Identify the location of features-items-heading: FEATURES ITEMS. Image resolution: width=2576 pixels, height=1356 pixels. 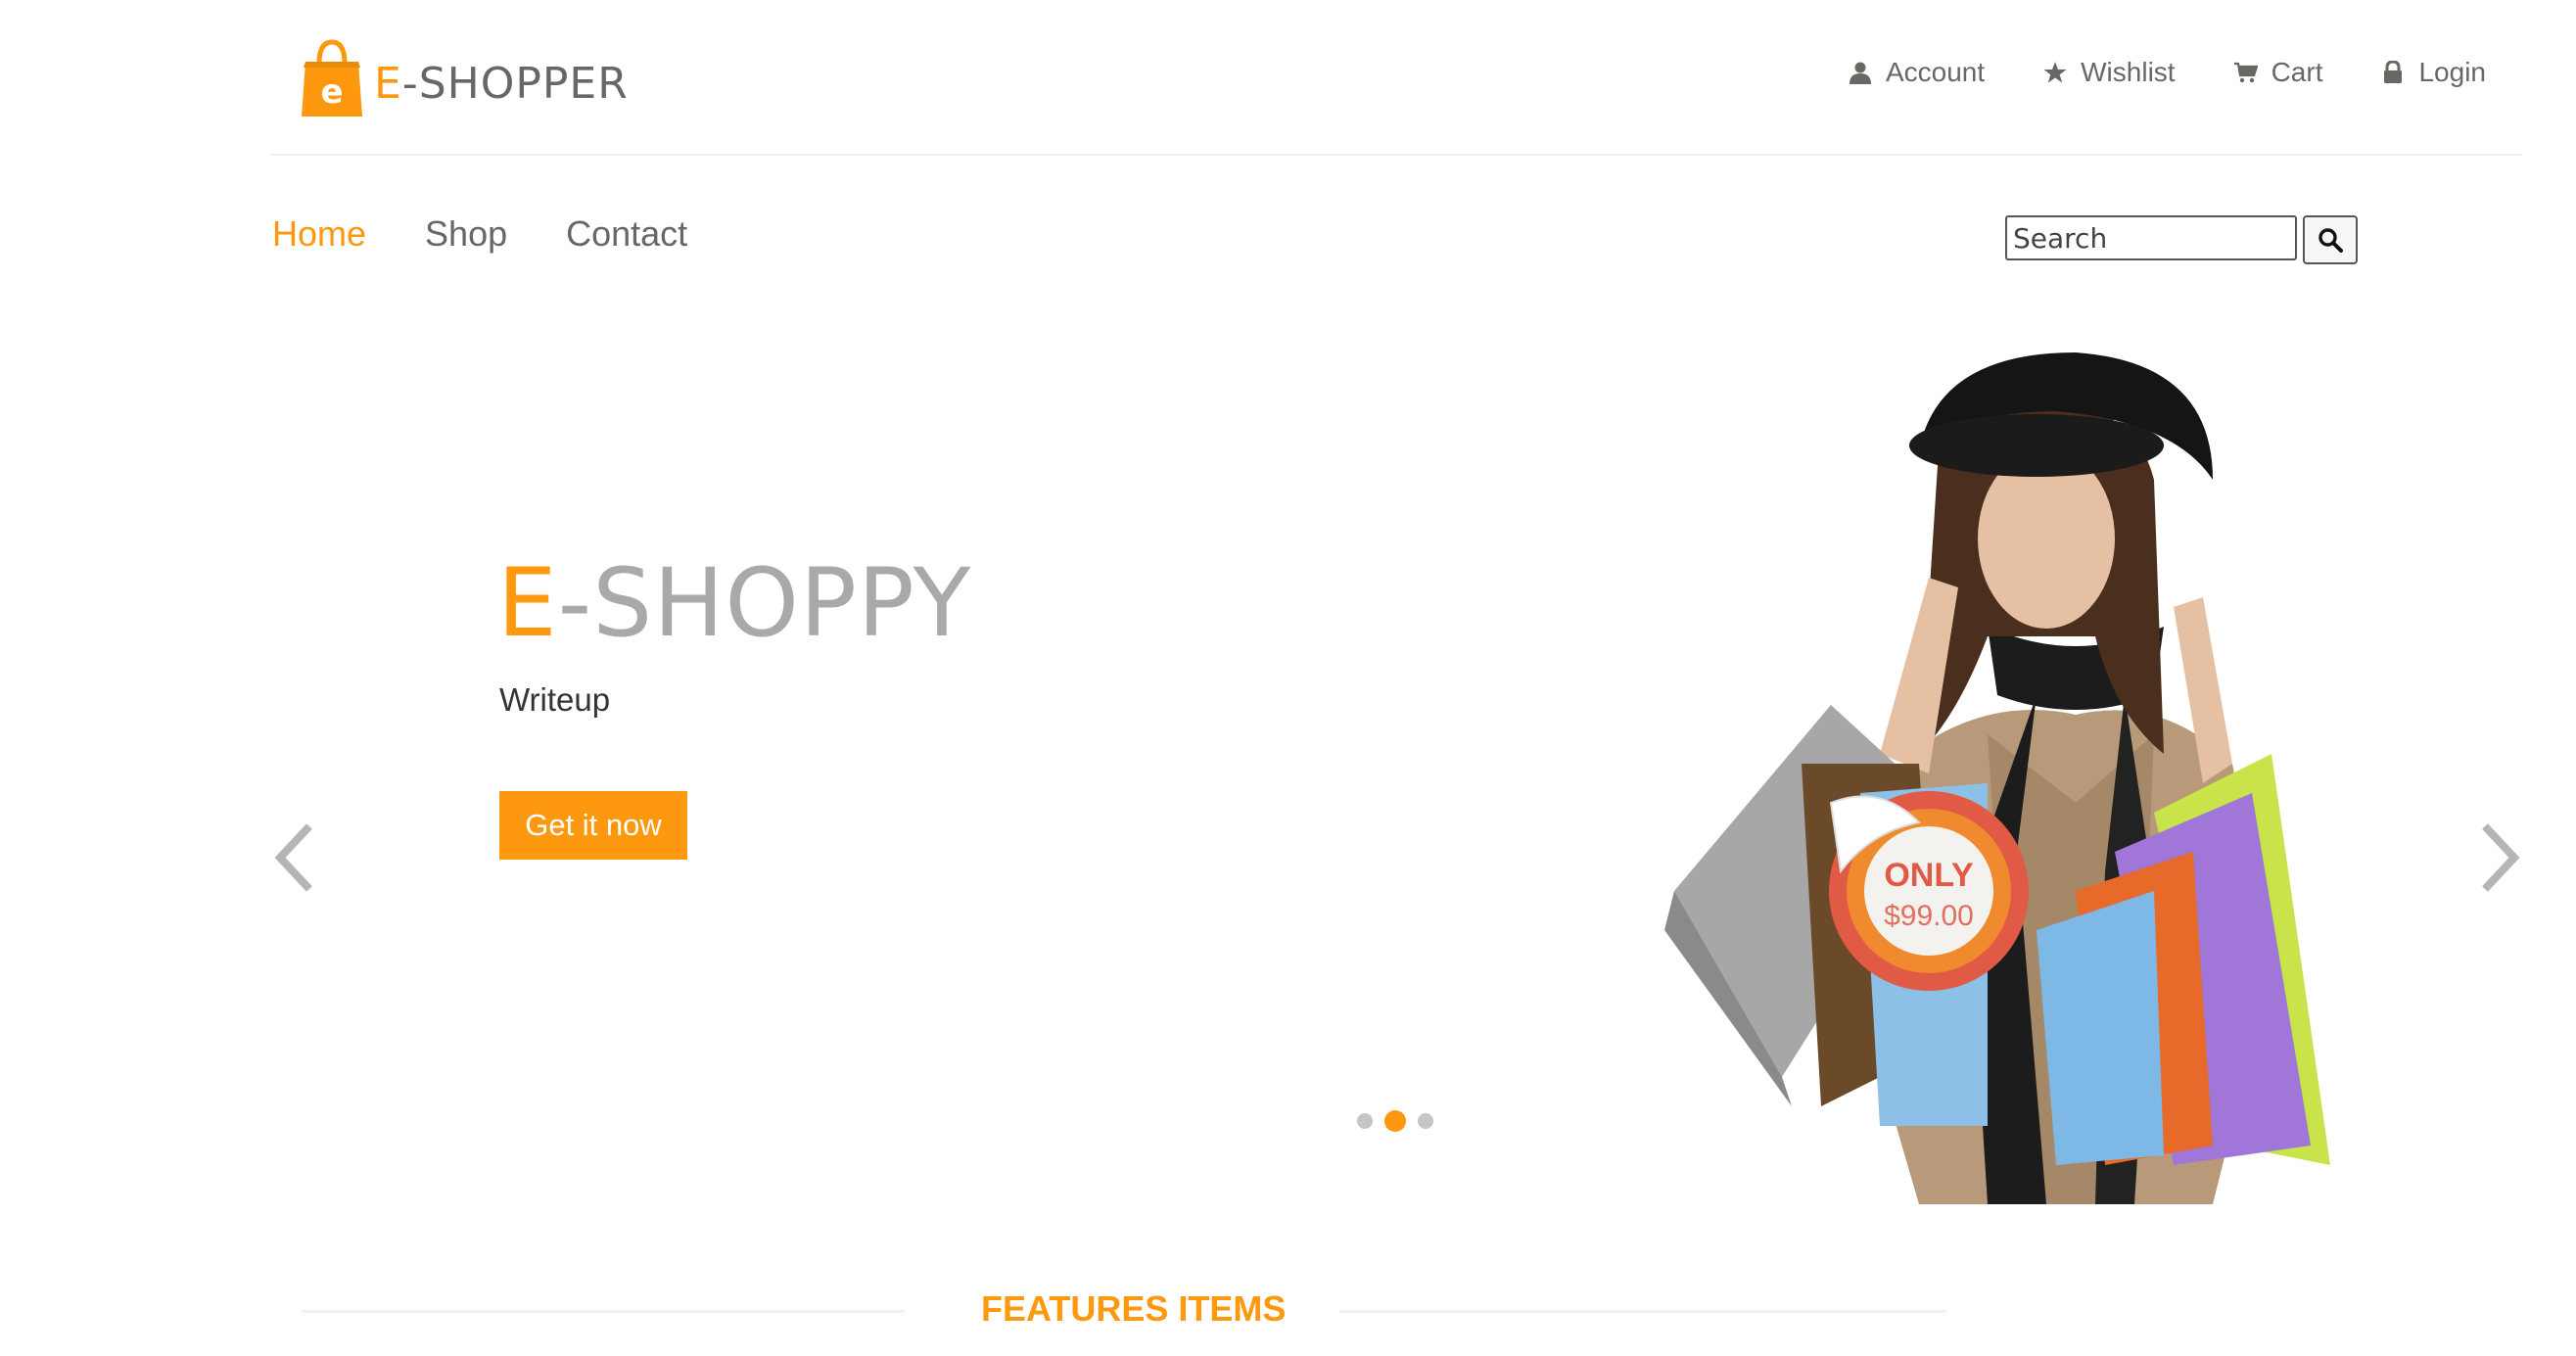
(1134, 1309).